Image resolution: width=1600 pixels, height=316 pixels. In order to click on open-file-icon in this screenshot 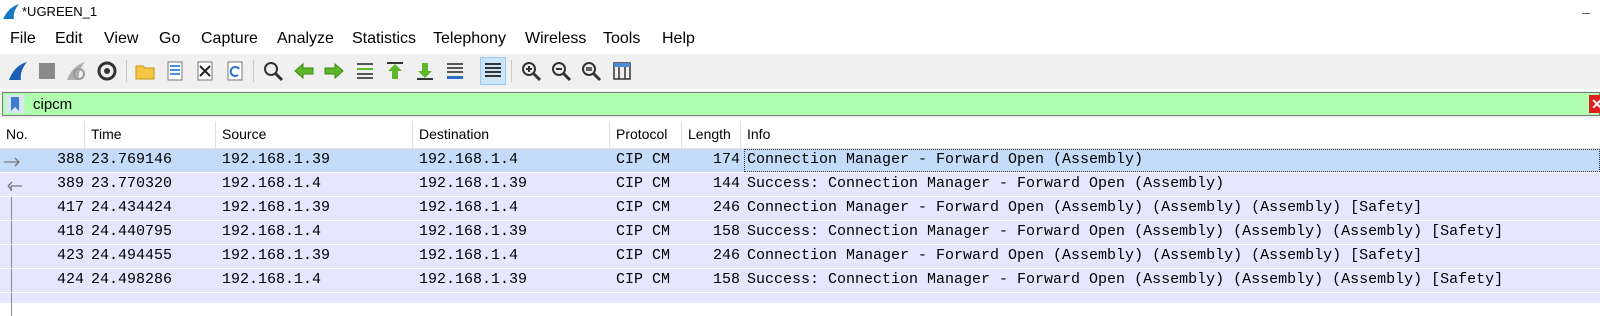, I will do `click(145, 71)`.